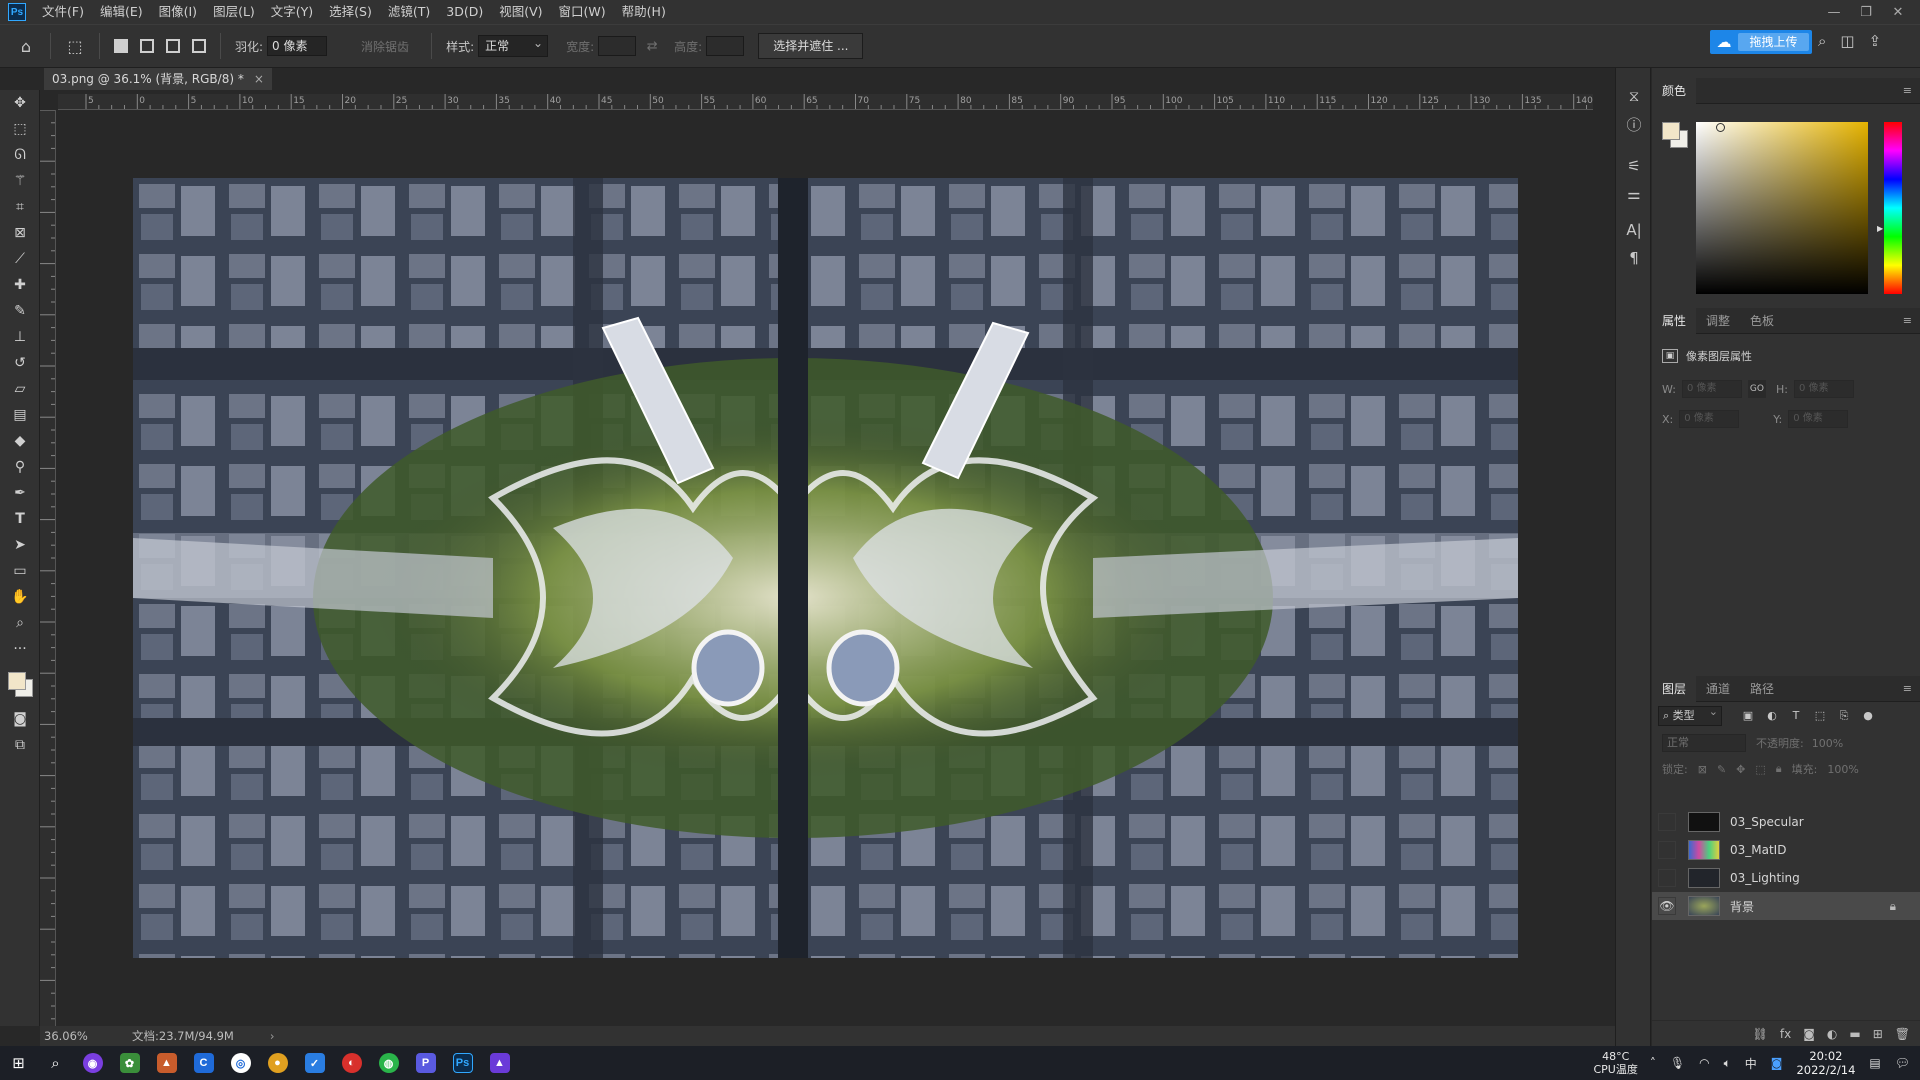 The height and width of the screenshot is (1080, 1920). What do you see at coordinates (1677, 1063) in the screenshot?
I see `microphone-icon: 🎙︎` at bounding box center [1677, 1063].